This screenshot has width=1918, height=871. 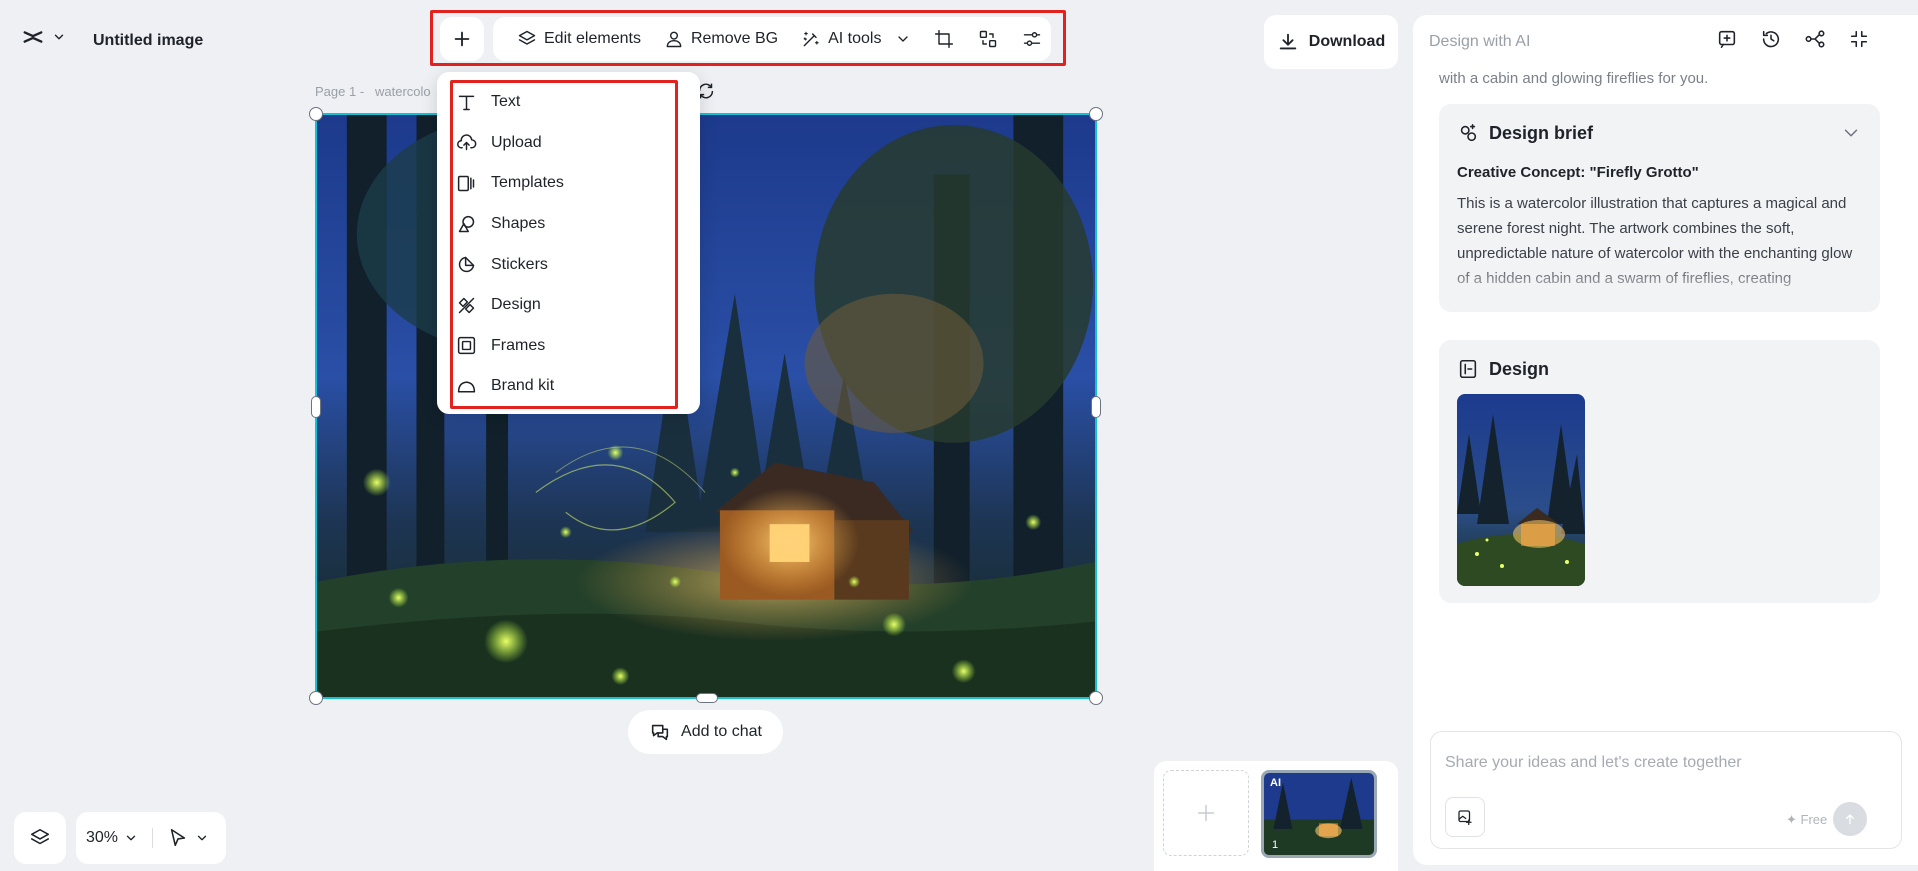 What do you see at coordinates (1771, 39) in the screenshot?
I see `history-icon` at bounding box center [1771, 39].